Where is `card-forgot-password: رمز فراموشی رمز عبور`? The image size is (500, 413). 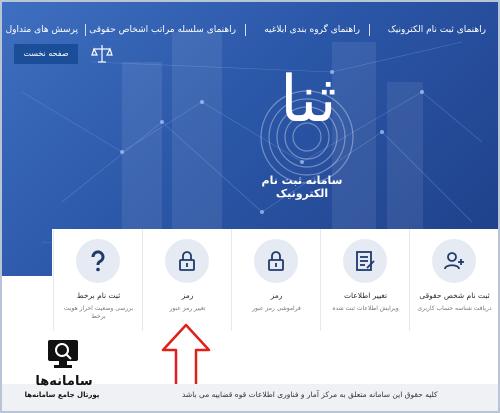 card-forgot-password: رمز فراموشی رمز عبور is located at coordinates (275, 280).